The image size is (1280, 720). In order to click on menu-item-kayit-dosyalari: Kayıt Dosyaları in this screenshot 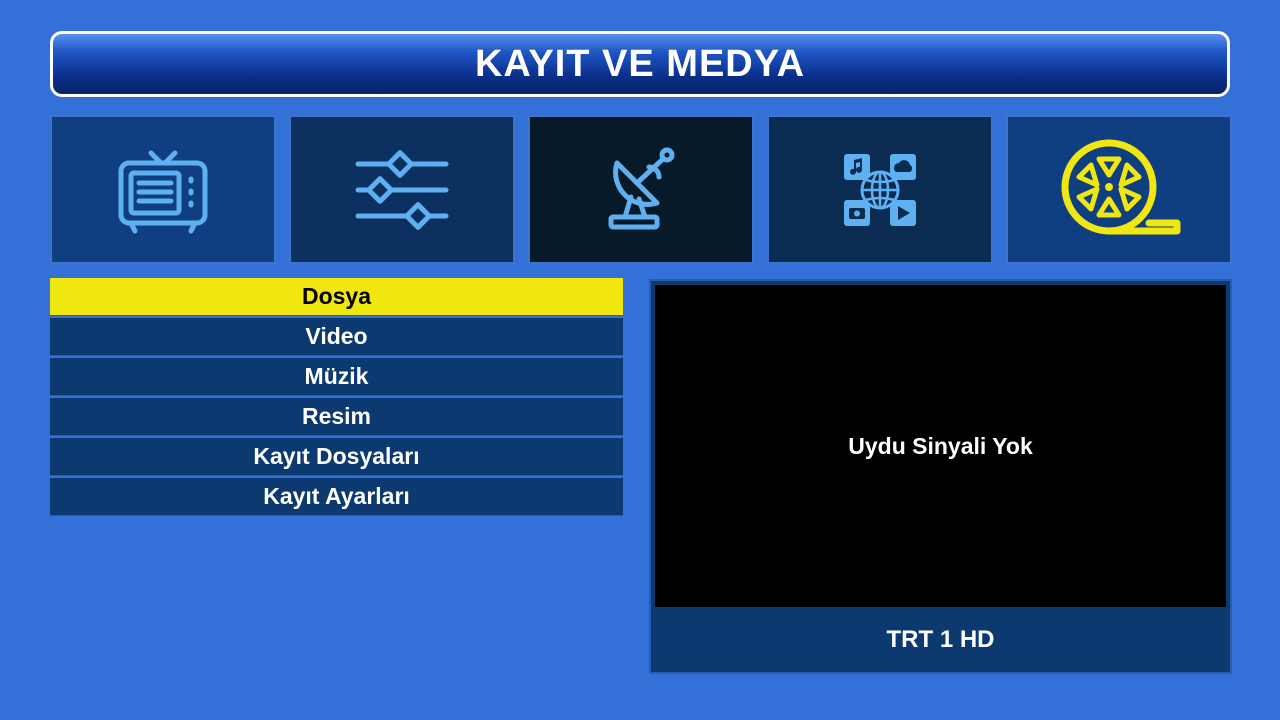, I will do `click(336, 457)`.